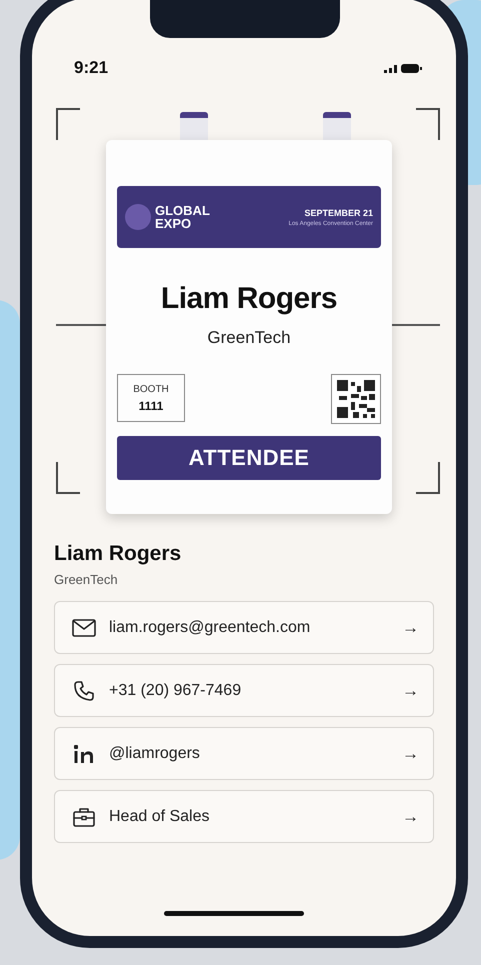  What do you see at coordinates (249, 458) in the screenshot?
I see `role-banner: ATTENDEE` at bounding box center [249, 458].